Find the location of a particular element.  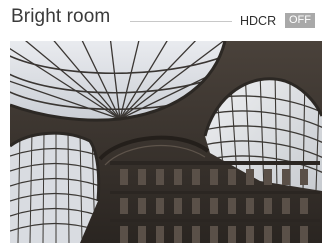

page-title: Bright room is located at coordinates (61, 16).